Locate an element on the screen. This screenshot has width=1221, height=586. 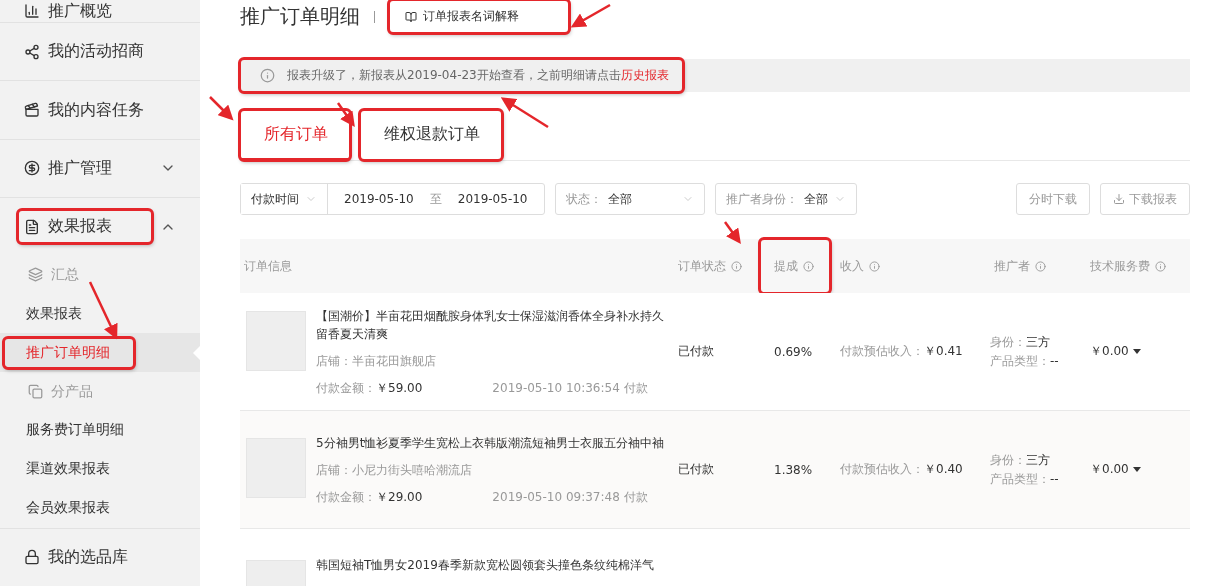
column-header: 收入 is located at coordinates (859, 266).